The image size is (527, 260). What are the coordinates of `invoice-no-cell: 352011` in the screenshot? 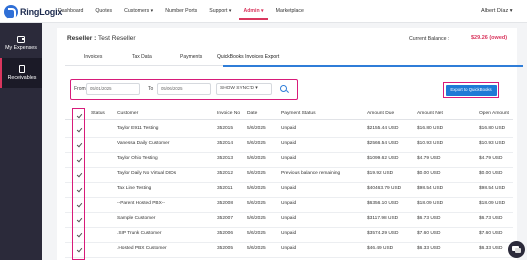 It's located at (225, 188).